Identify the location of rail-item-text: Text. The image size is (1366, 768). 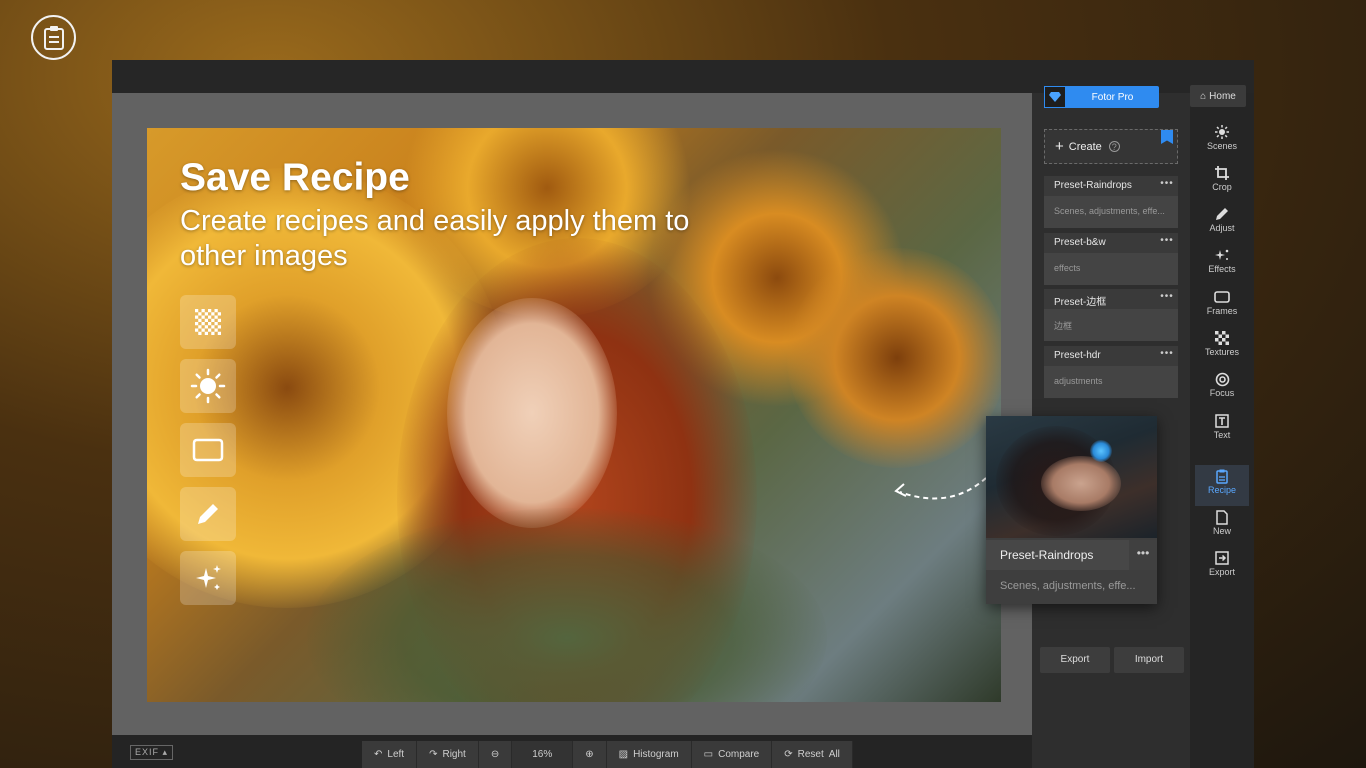
(1222, 430).